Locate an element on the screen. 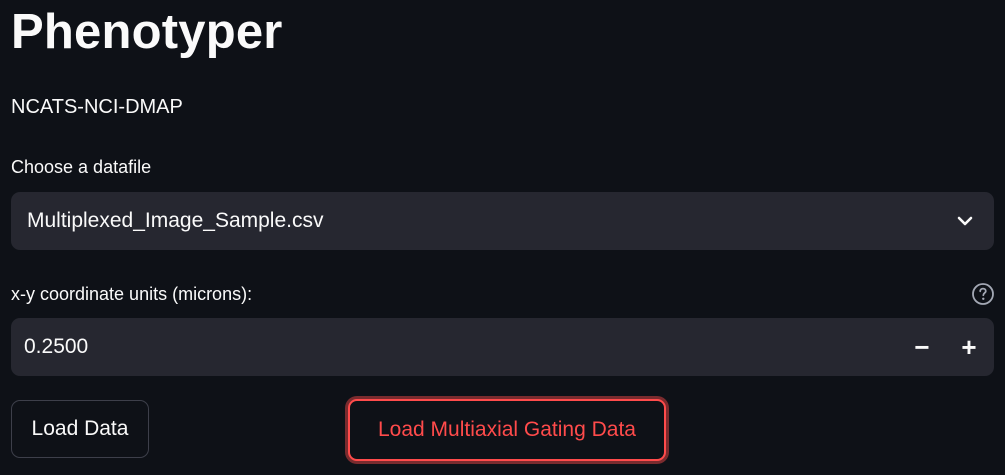 The width and height of the screenshot is (1005, 475). decrement-button: − is located at coordinates (922, 347).